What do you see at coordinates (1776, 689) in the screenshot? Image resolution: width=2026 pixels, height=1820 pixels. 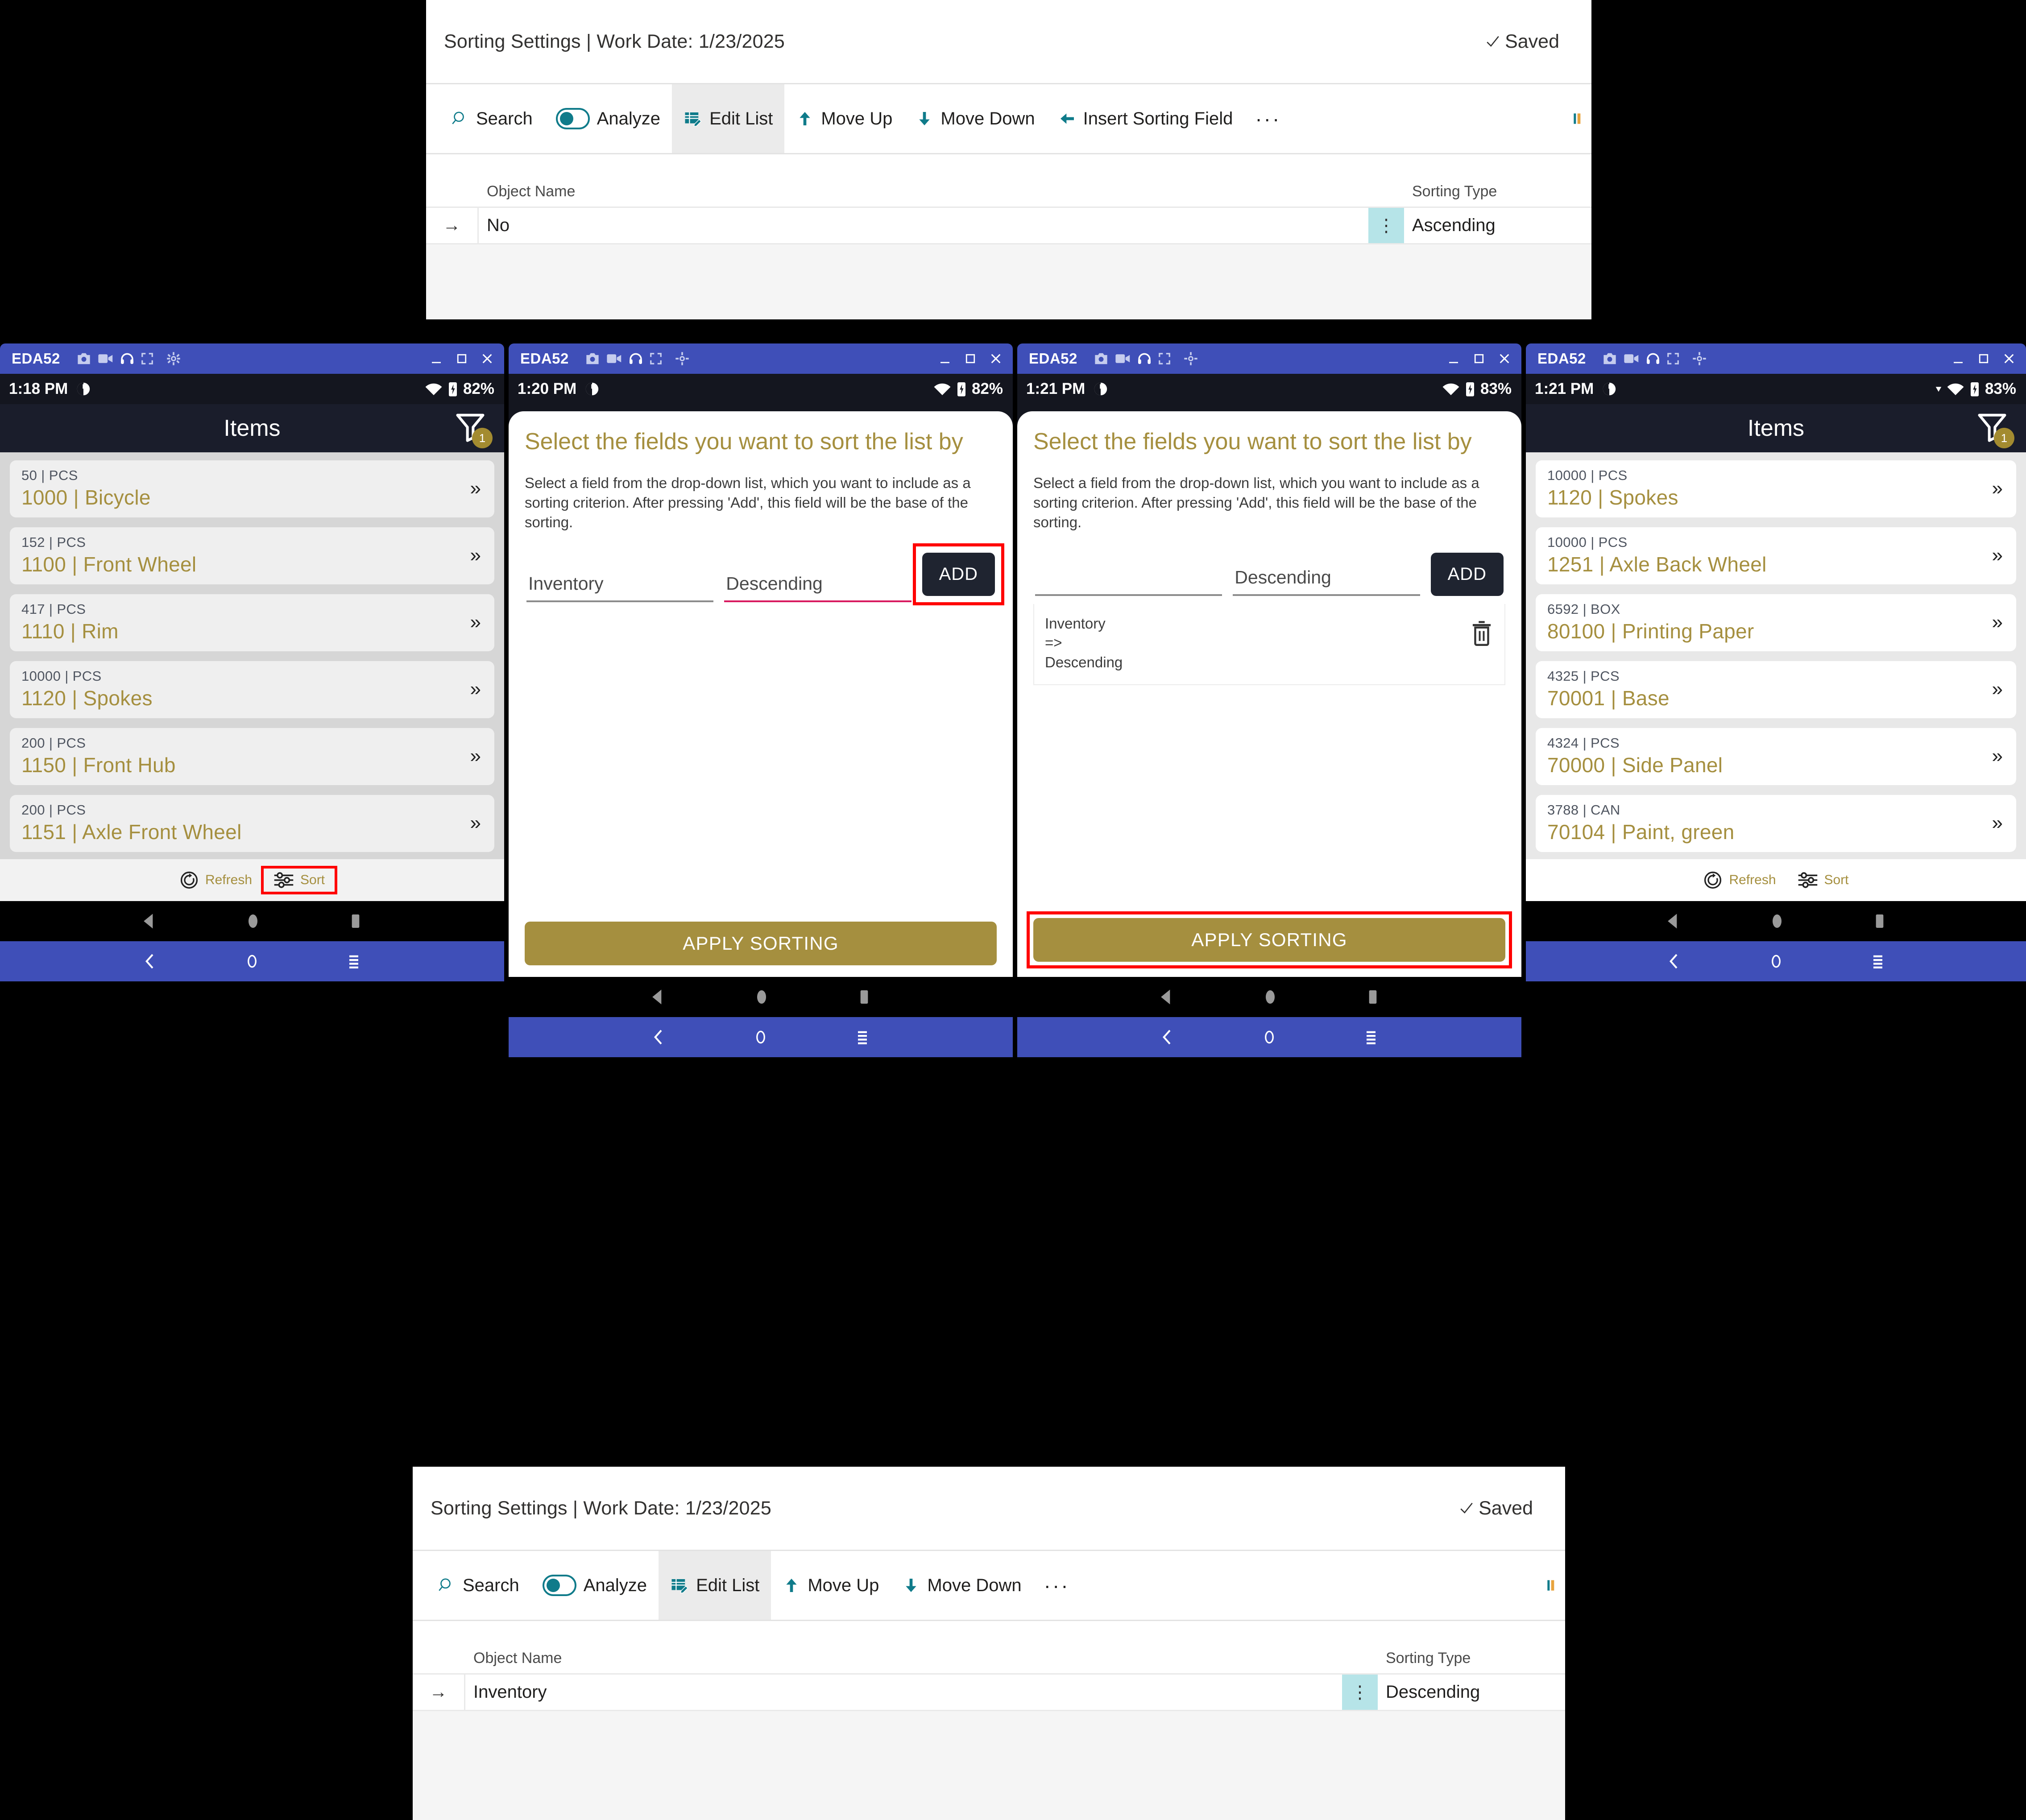 I see `list-item: 4325 | PCS 70001 | Base »` at bounding box center [1776, 689].